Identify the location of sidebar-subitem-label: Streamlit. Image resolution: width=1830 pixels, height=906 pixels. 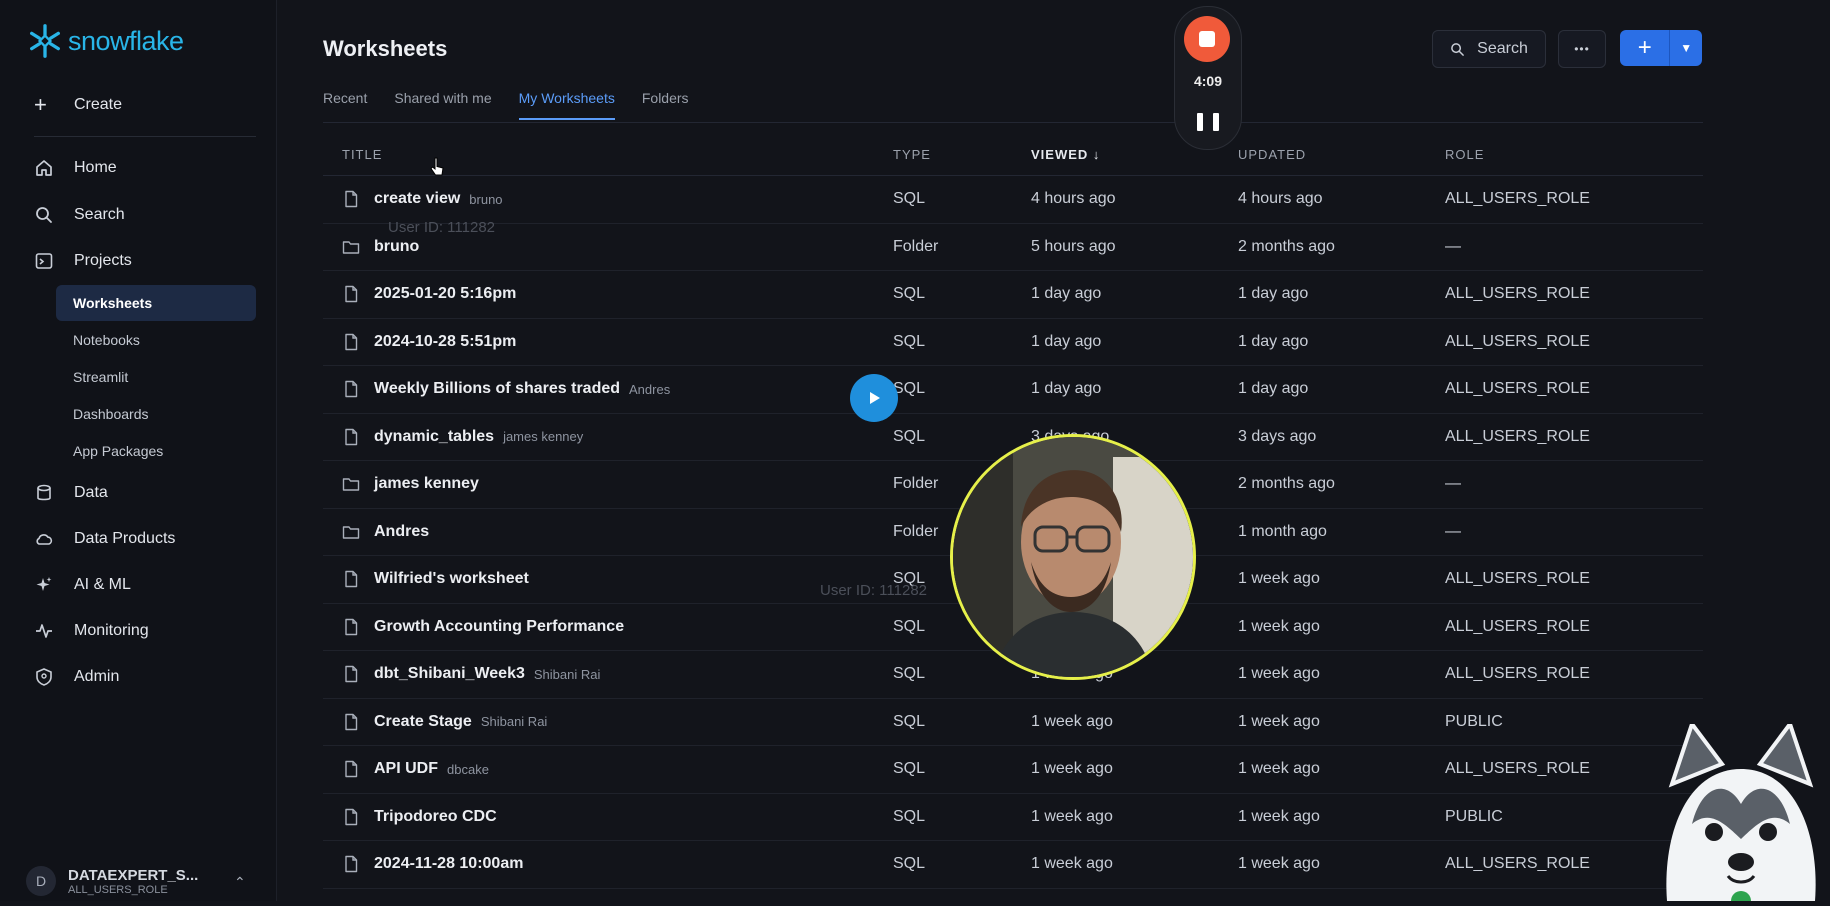
(101, 377).